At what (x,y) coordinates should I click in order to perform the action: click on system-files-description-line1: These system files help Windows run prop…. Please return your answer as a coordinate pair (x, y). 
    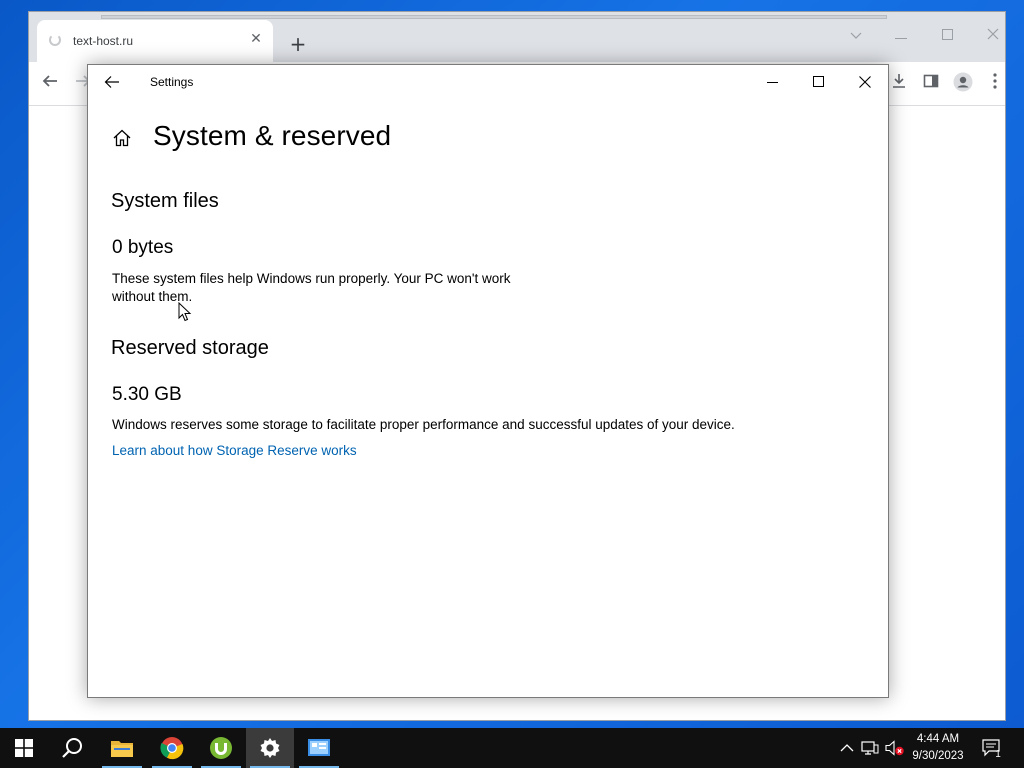
    Looking at the image, I should click on (311, 278).